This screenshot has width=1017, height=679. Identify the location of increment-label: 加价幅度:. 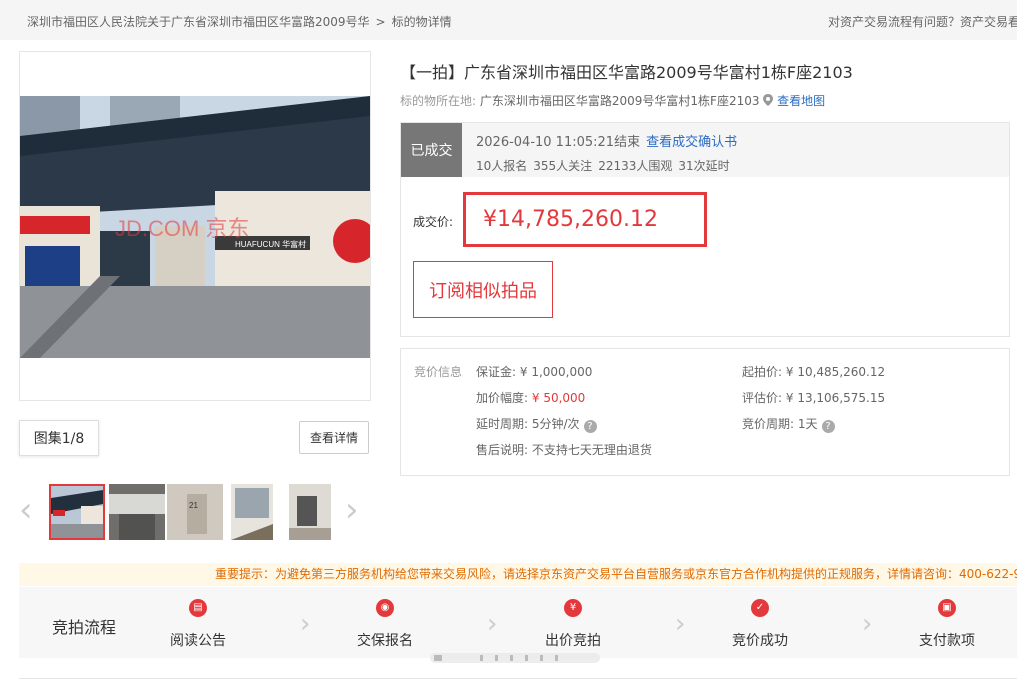
(502, 398).